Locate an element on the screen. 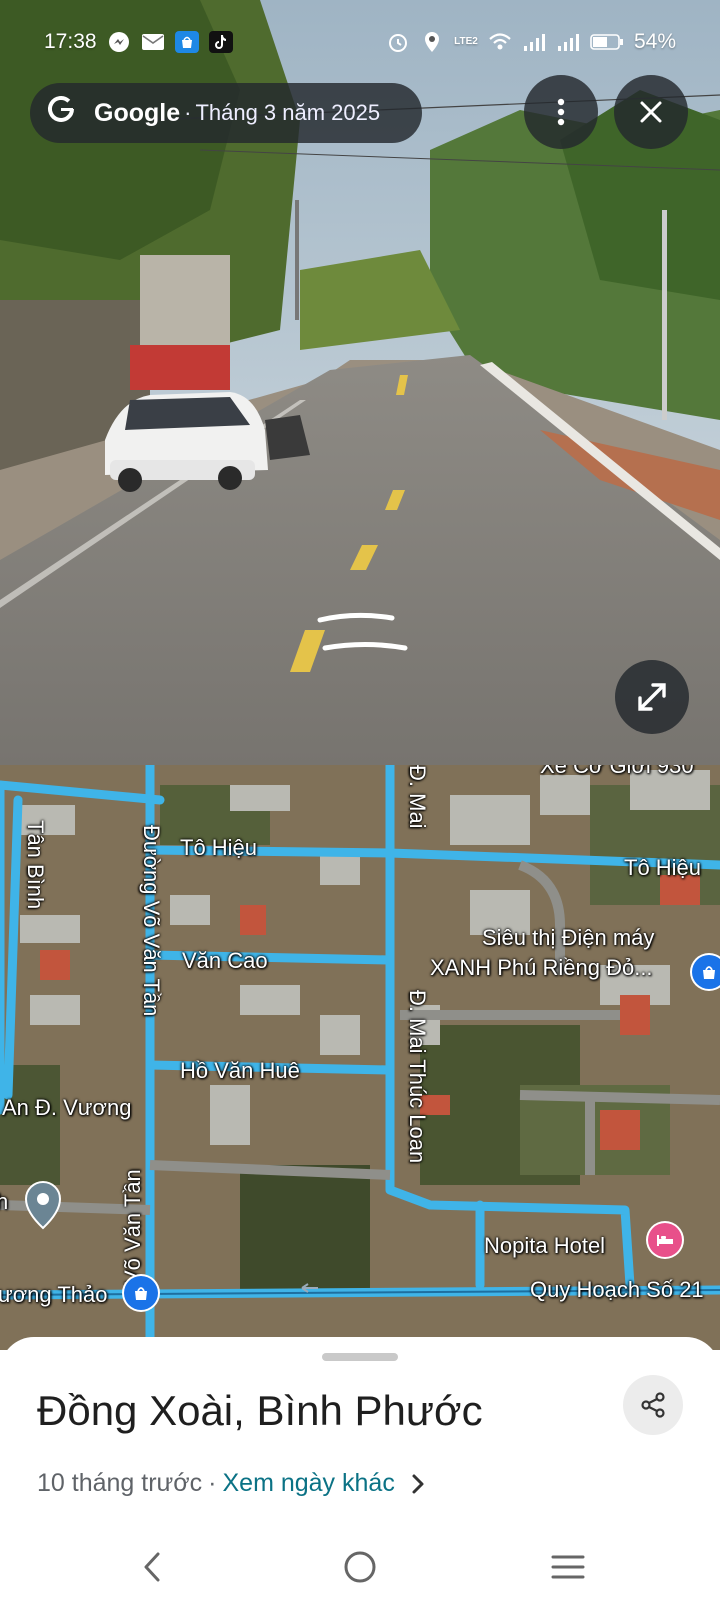 The image size is (720, 1608). streetview-info-chip: Google · Tháng 3 năm 2025 is located at coordinates (226, 113).